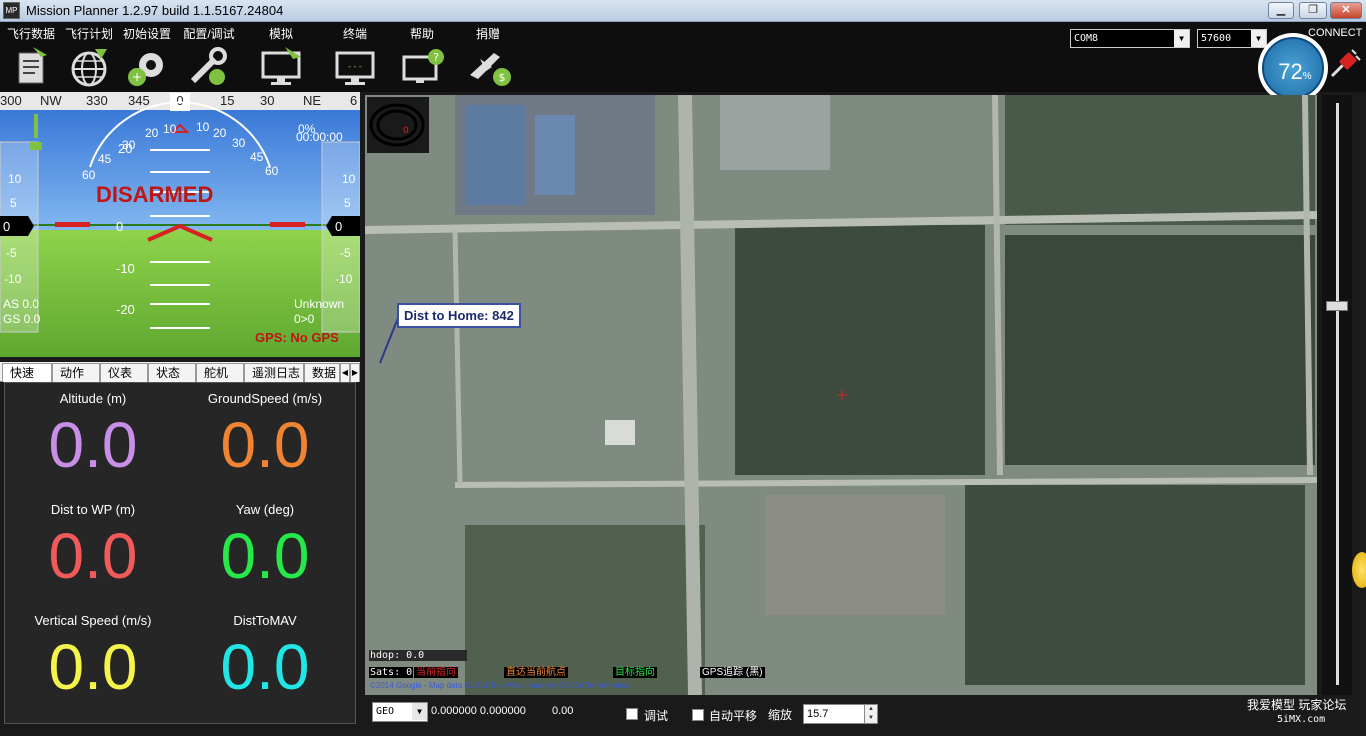 The image size is (1366, 736). What do you see at coordinates (732, 672) in the screenshot?
I see `gps-track-button: GPS追踪 (黑)` at bounding box center [732, 672].